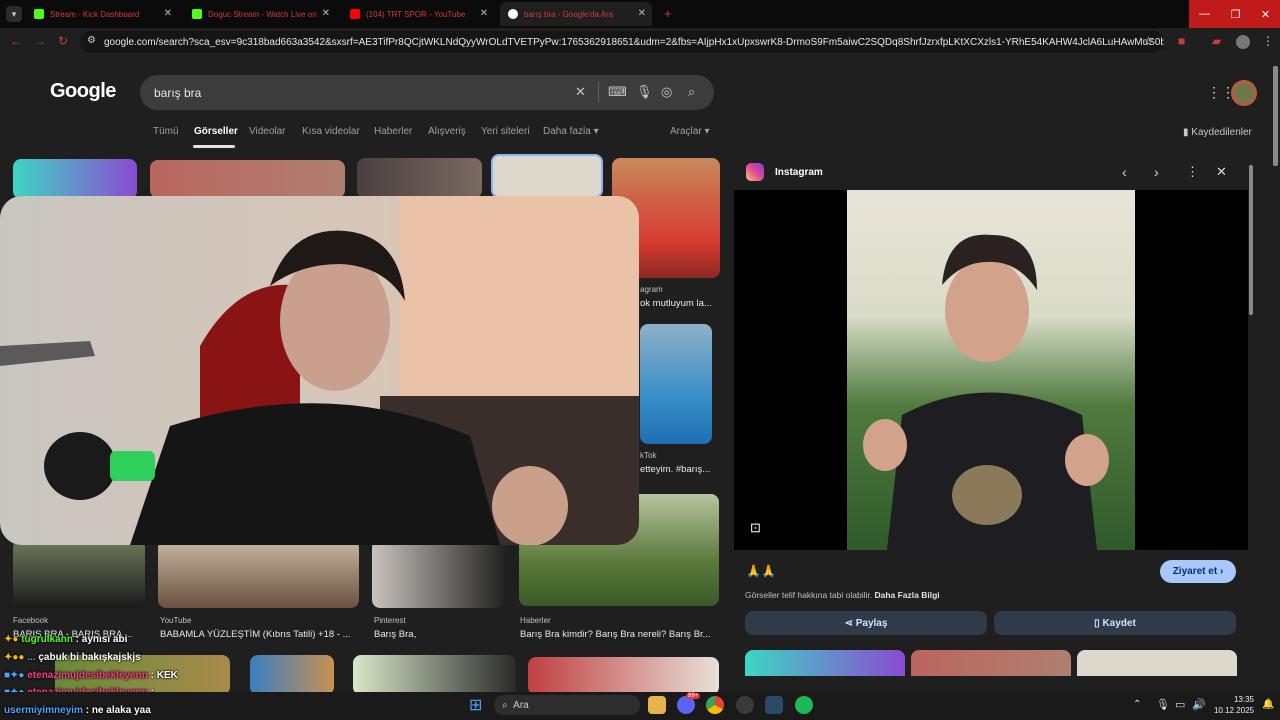 The image size is (1280, 720). What do you see at coordinates (1180, 704) in the screenshot?
I see `network-icon: ▭` at bounding box center [1180, 704].